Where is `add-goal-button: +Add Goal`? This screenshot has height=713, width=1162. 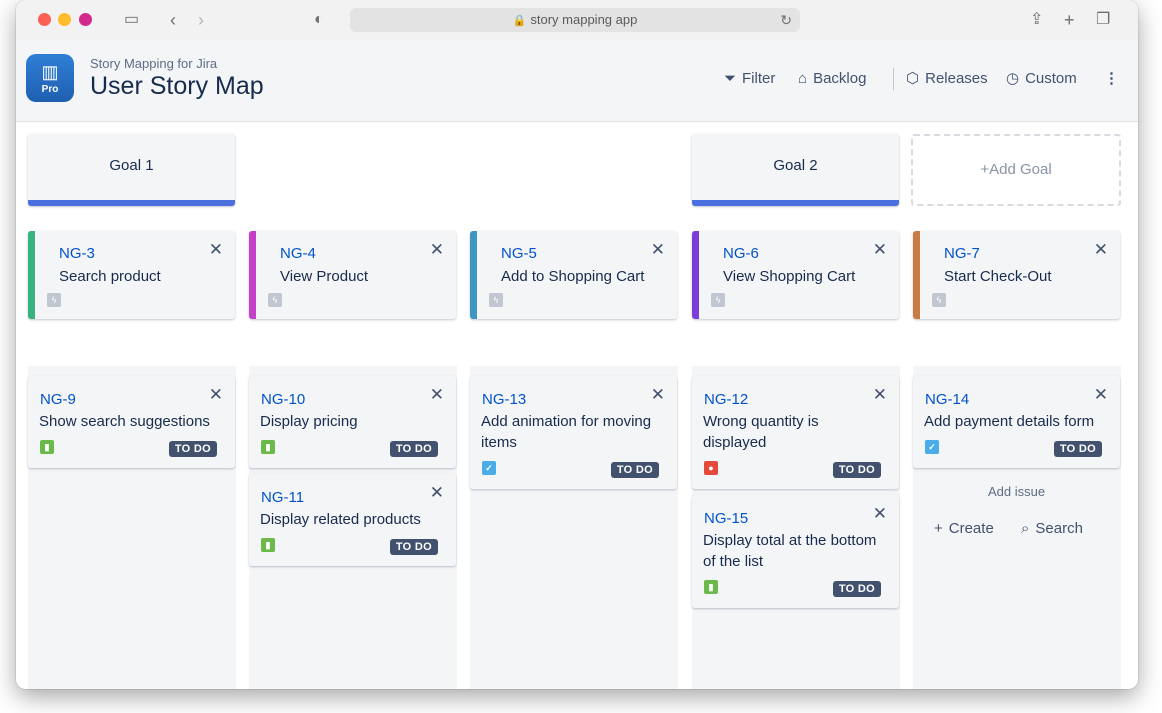 add-goal-button: +Add Goal is located at coordinates (1016, 170).